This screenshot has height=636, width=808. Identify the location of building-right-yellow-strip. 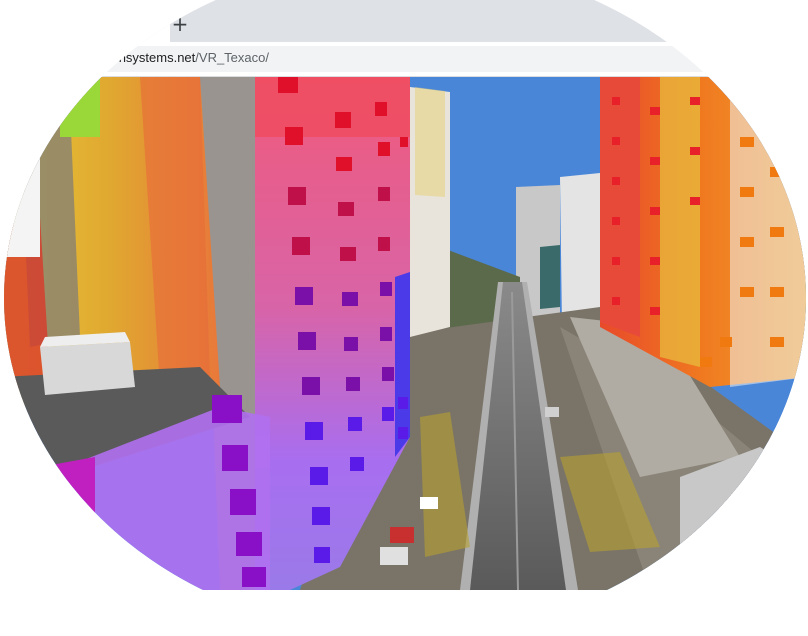
(680, 222).